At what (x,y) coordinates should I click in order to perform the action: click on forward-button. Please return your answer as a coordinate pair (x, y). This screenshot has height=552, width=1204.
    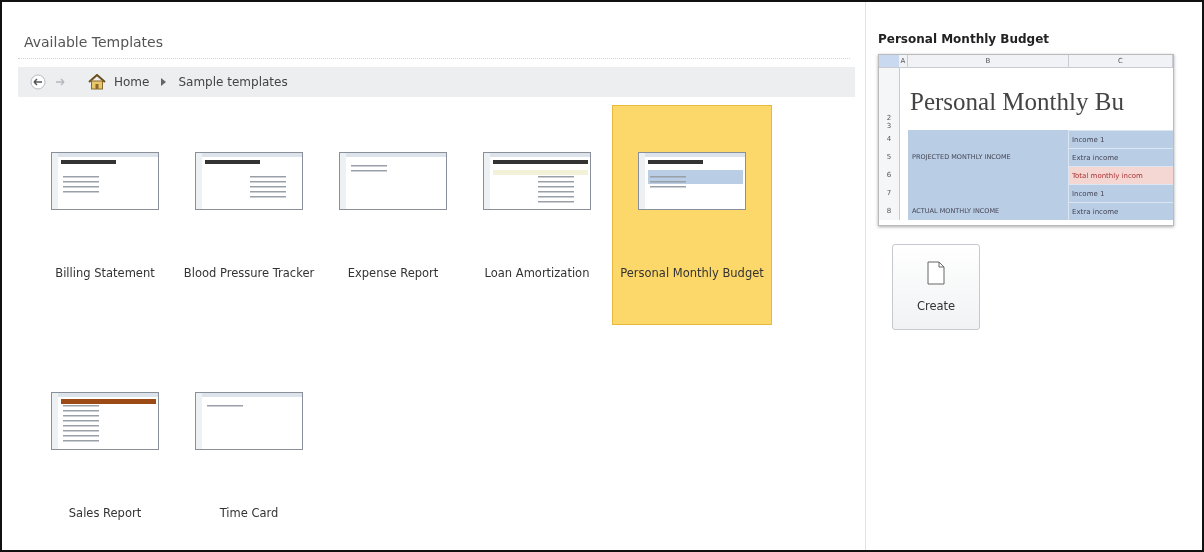
    Looking at the image, I should click on (60, 82).